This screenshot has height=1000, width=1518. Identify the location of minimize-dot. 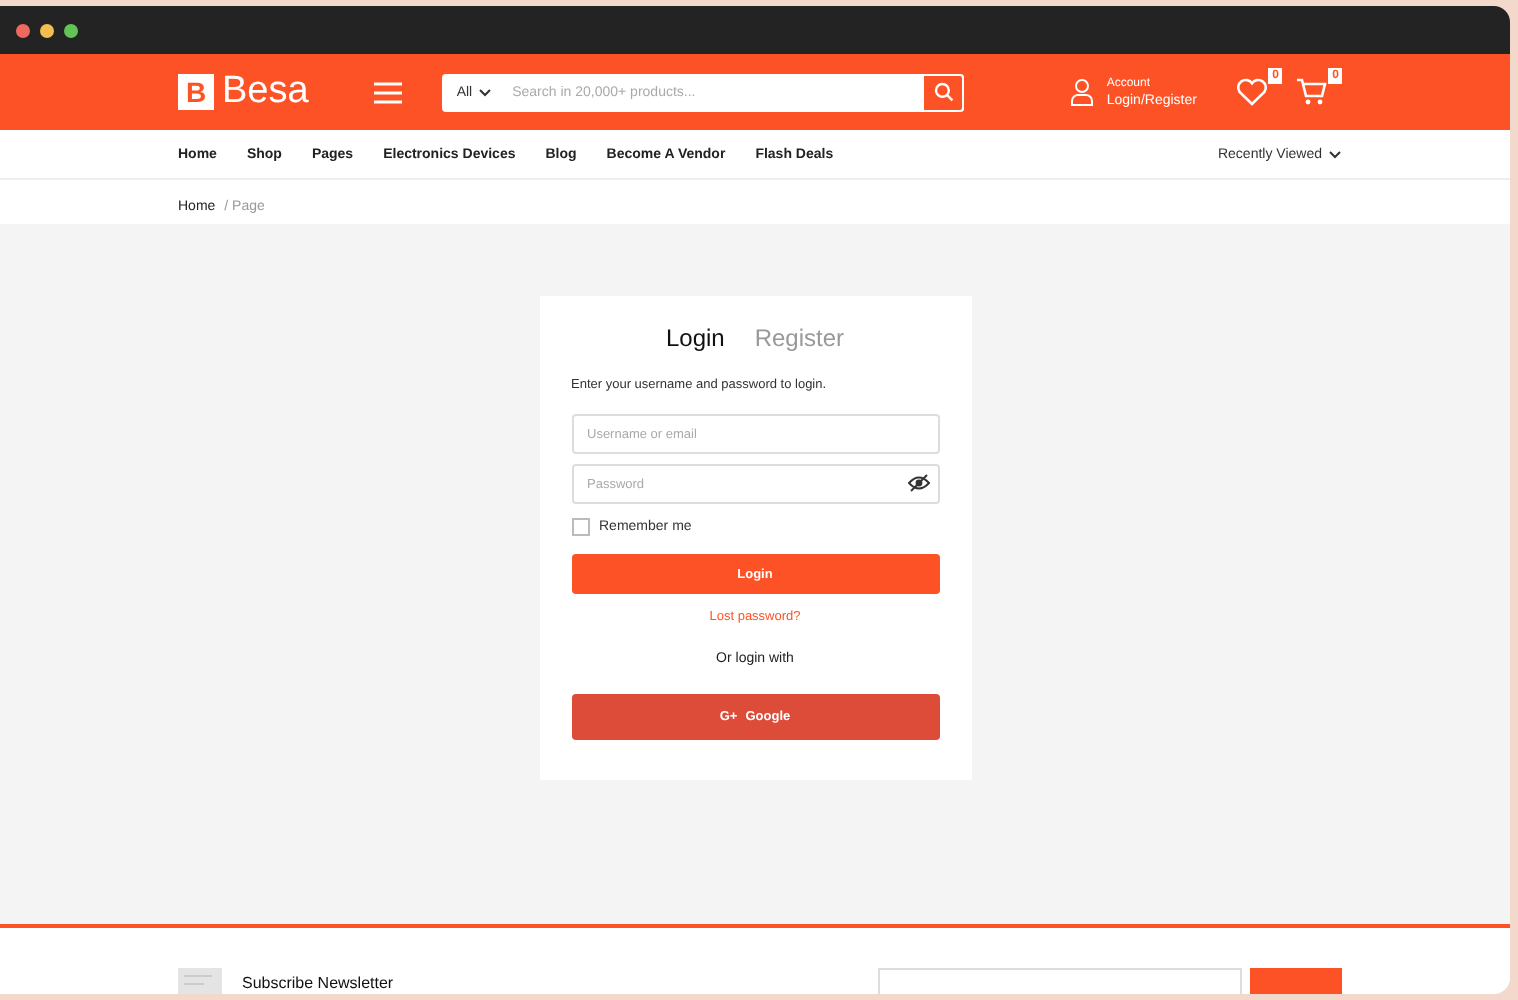
(47, 30).